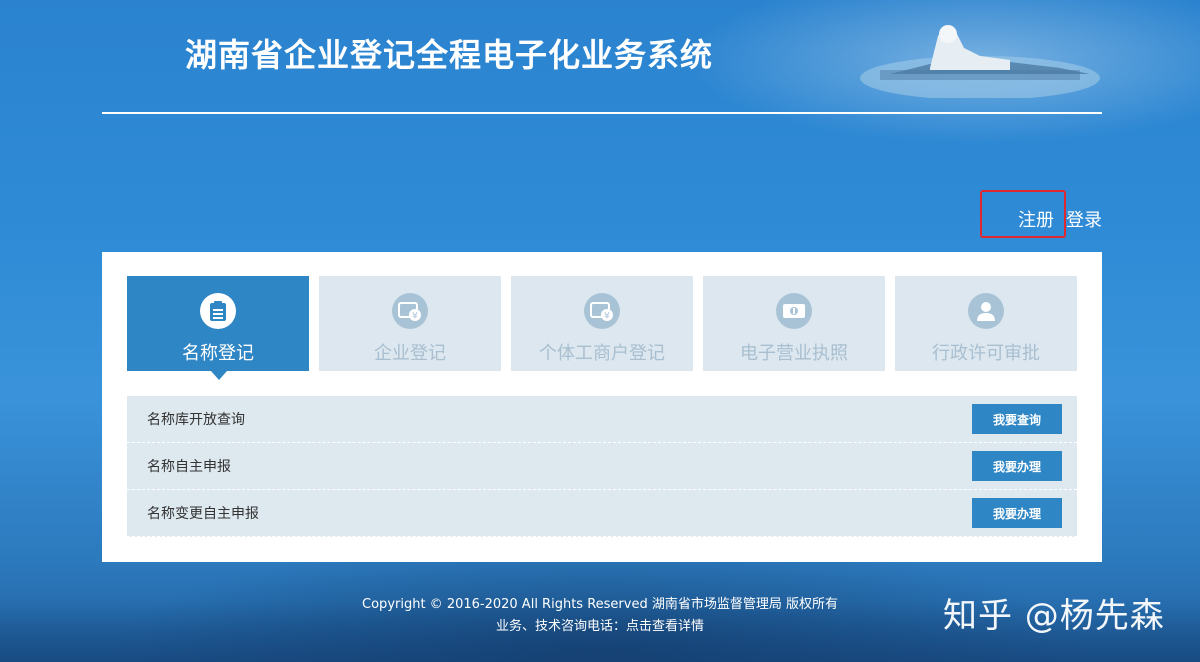 This screenshot has height=662, width=1200. Describe the element at coordinates (189, 467) in the screenshot. I see `service-label: 名称自主申报` at that location.